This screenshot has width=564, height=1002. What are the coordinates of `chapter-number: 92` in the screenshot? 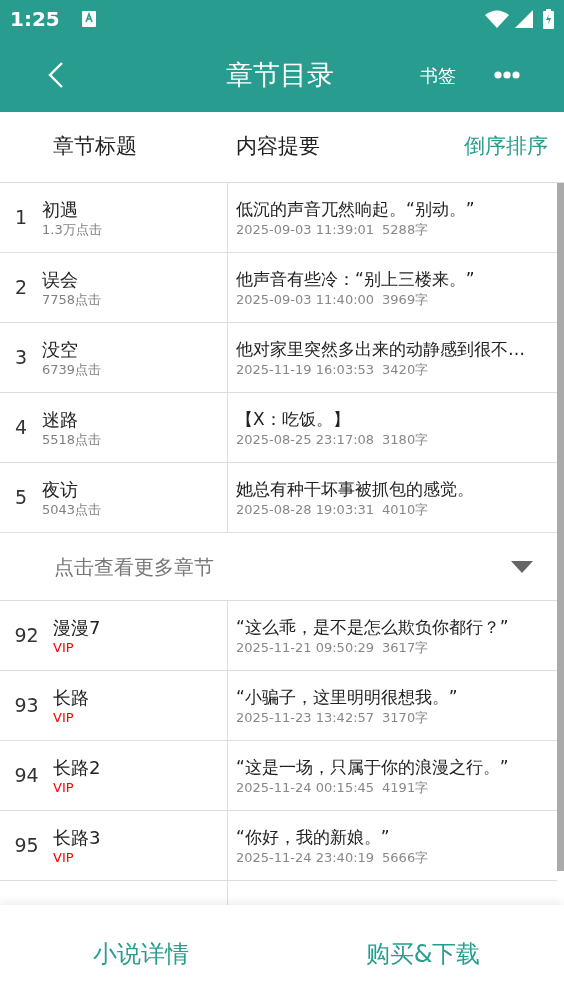 It's located at (26, 636).